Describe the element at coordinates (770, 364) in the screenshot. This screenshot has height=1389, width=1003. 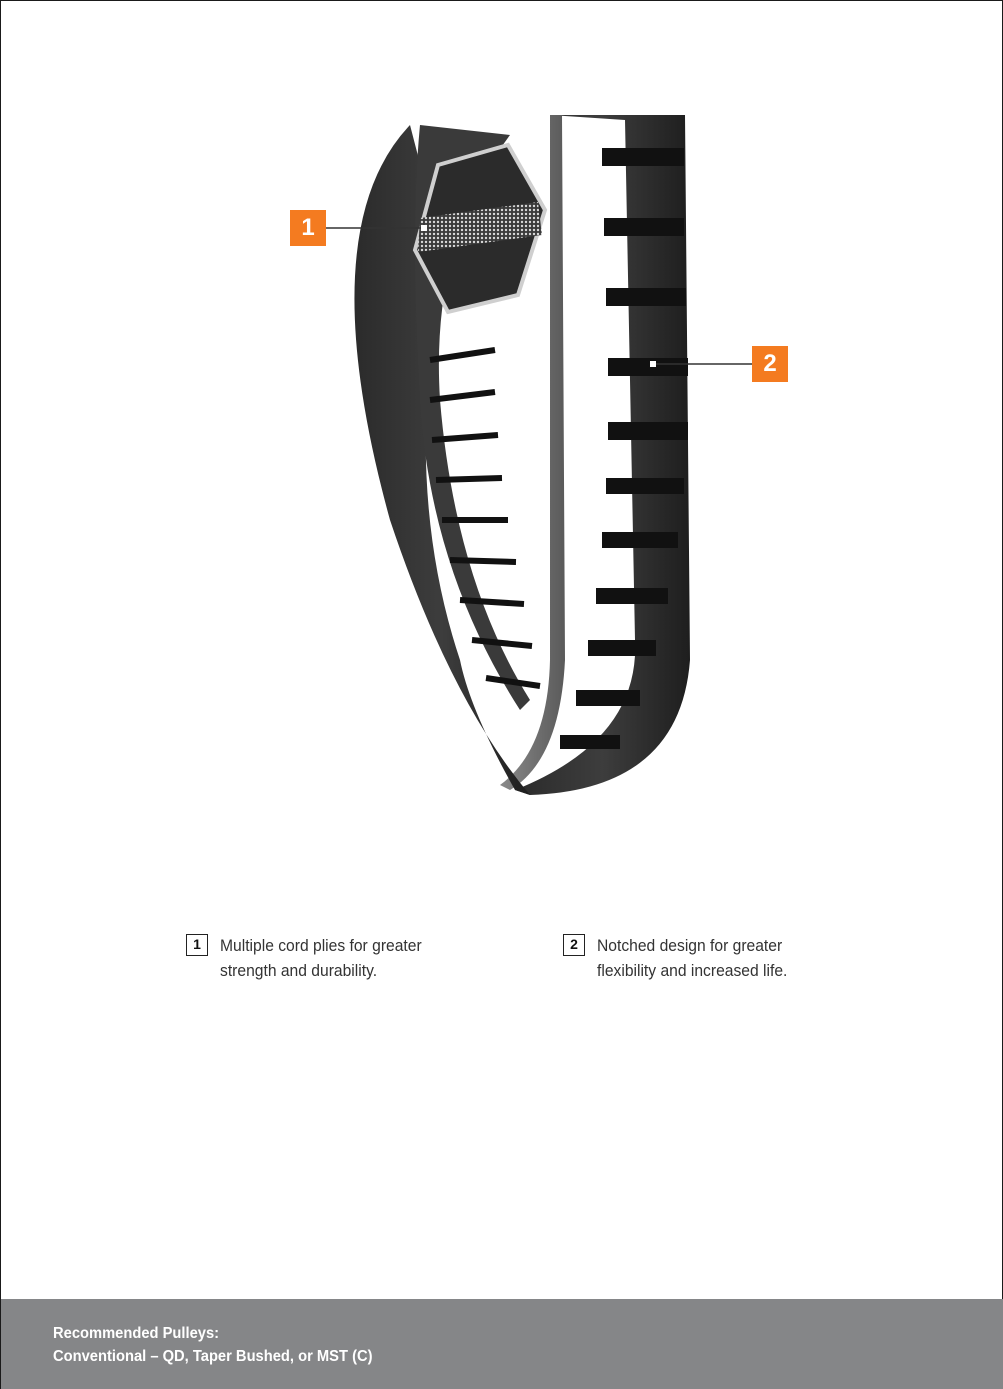
I see `callout-tag-2: 2` at that location.